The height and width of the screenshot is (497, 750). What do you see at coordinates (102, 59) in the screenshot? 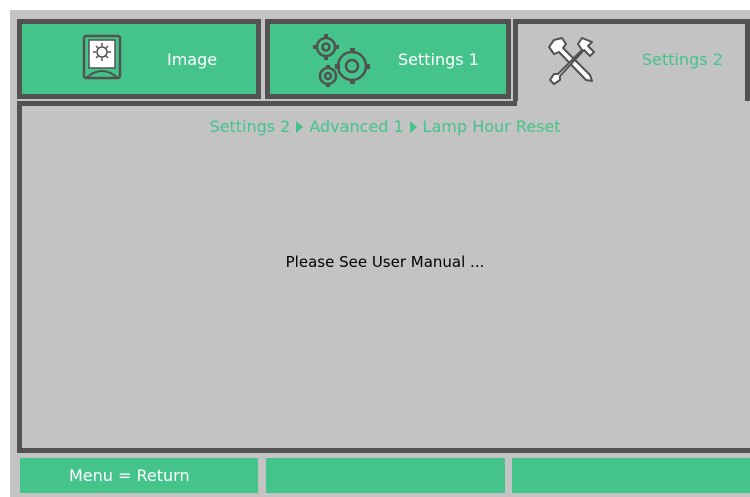
I see `image-icon` at bounding box center [102, 59].